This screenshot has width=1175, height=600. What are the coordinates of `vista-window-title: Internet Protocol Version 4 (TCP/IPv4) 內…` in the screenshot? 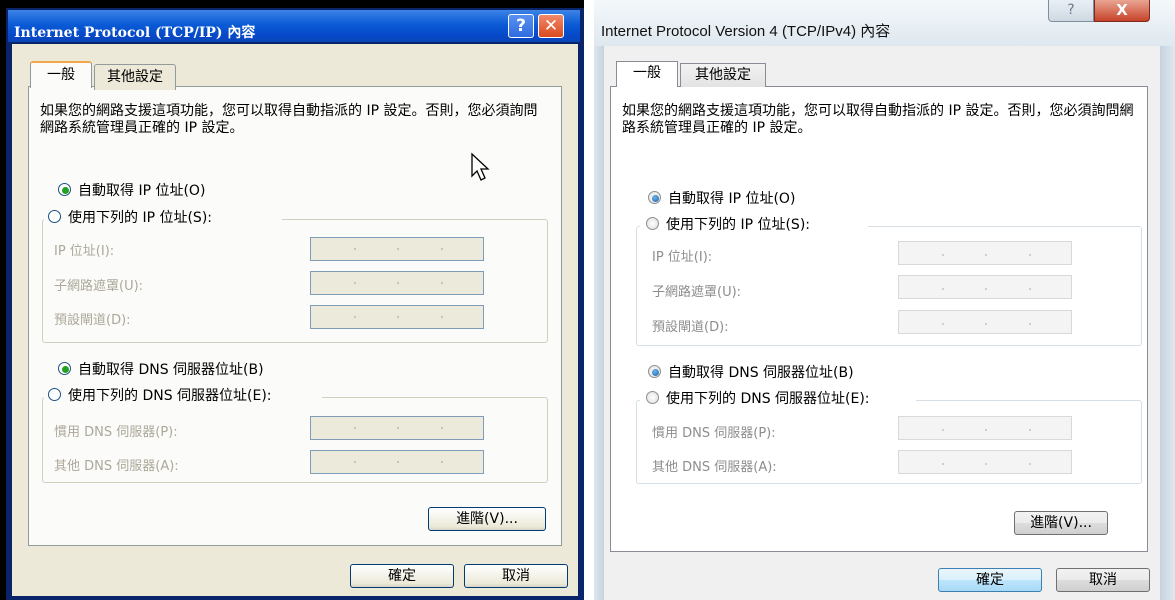 It's located at (746, 31).